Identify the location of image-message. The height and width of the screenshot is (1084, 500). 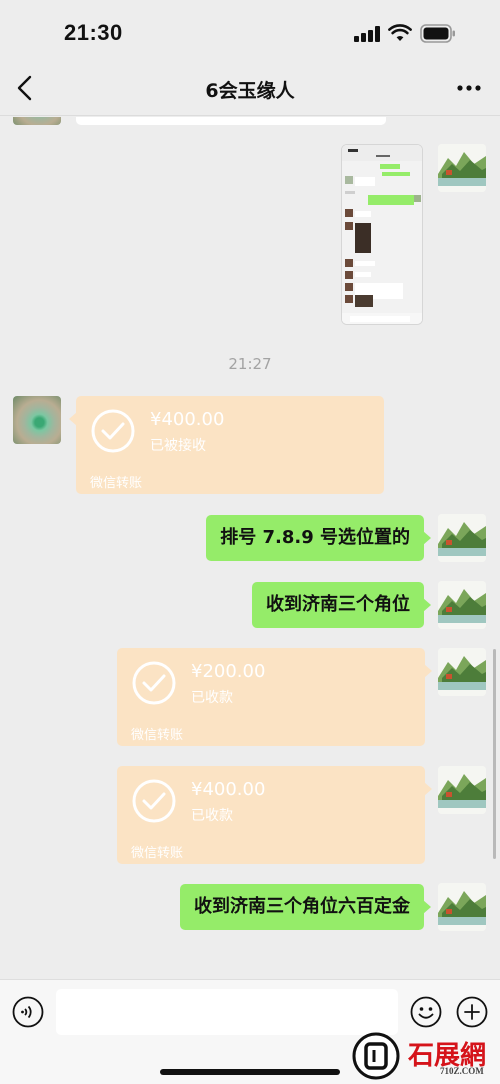
(382, 234).